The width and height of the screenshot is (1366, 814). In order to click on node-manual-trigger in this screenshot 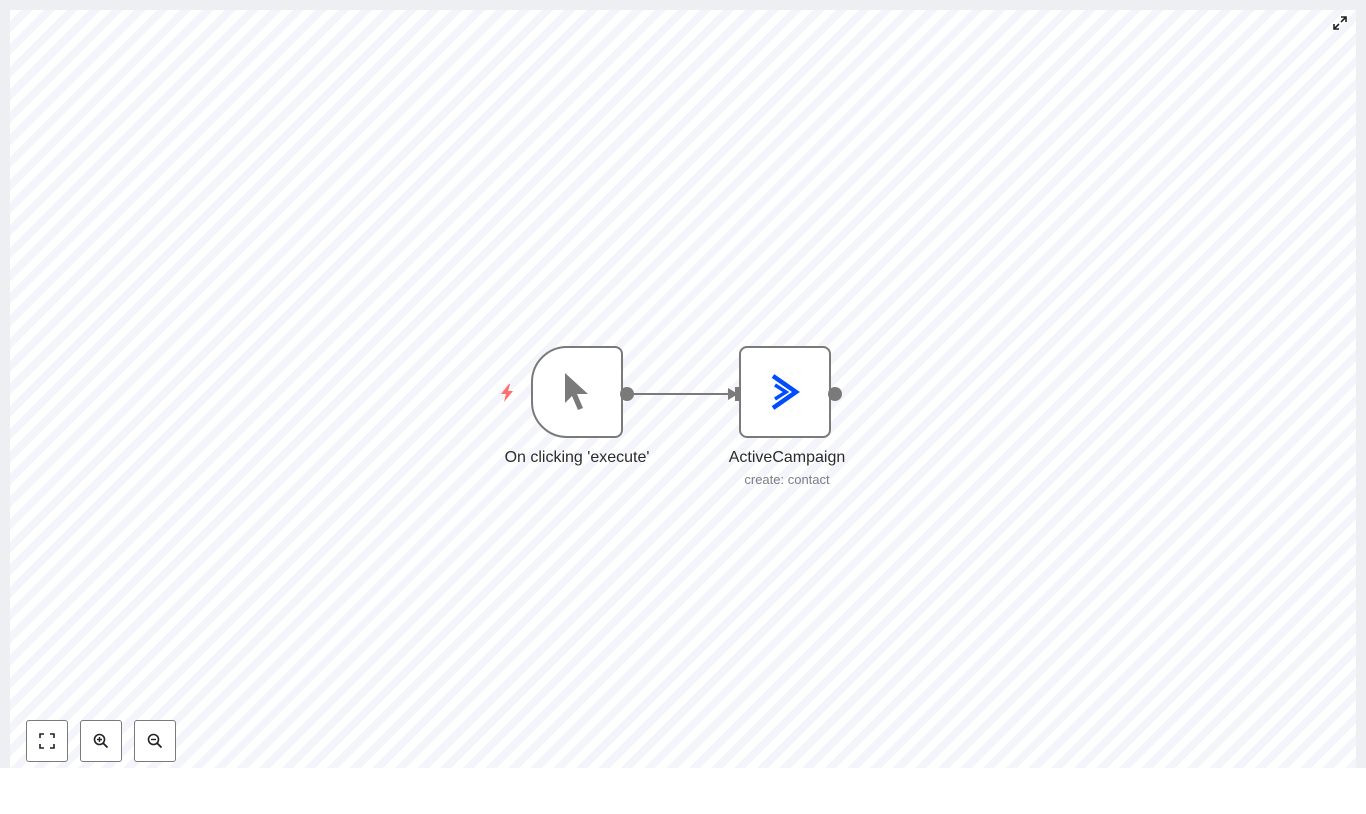, I will do `click(577, 392)`.